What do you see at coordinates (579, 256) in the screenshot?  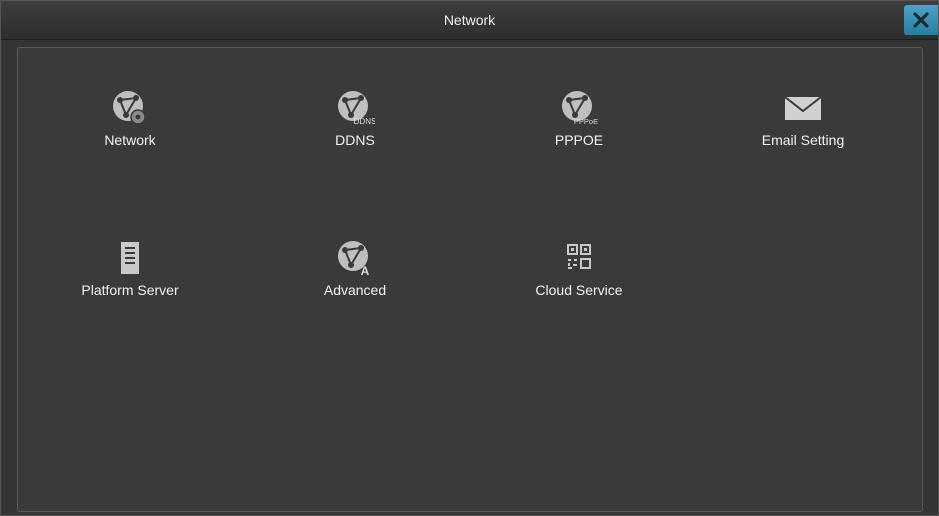 I see `qr-code-icon` at bounding box center [579, 256].